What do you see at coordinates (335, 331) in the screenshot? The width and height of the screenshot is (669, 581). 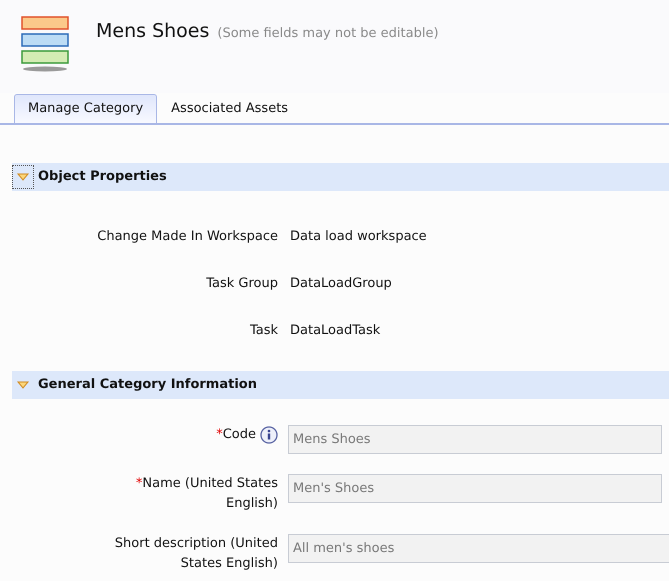 I see `property-value: DataLoadTask` at bounding box center [335, 331].